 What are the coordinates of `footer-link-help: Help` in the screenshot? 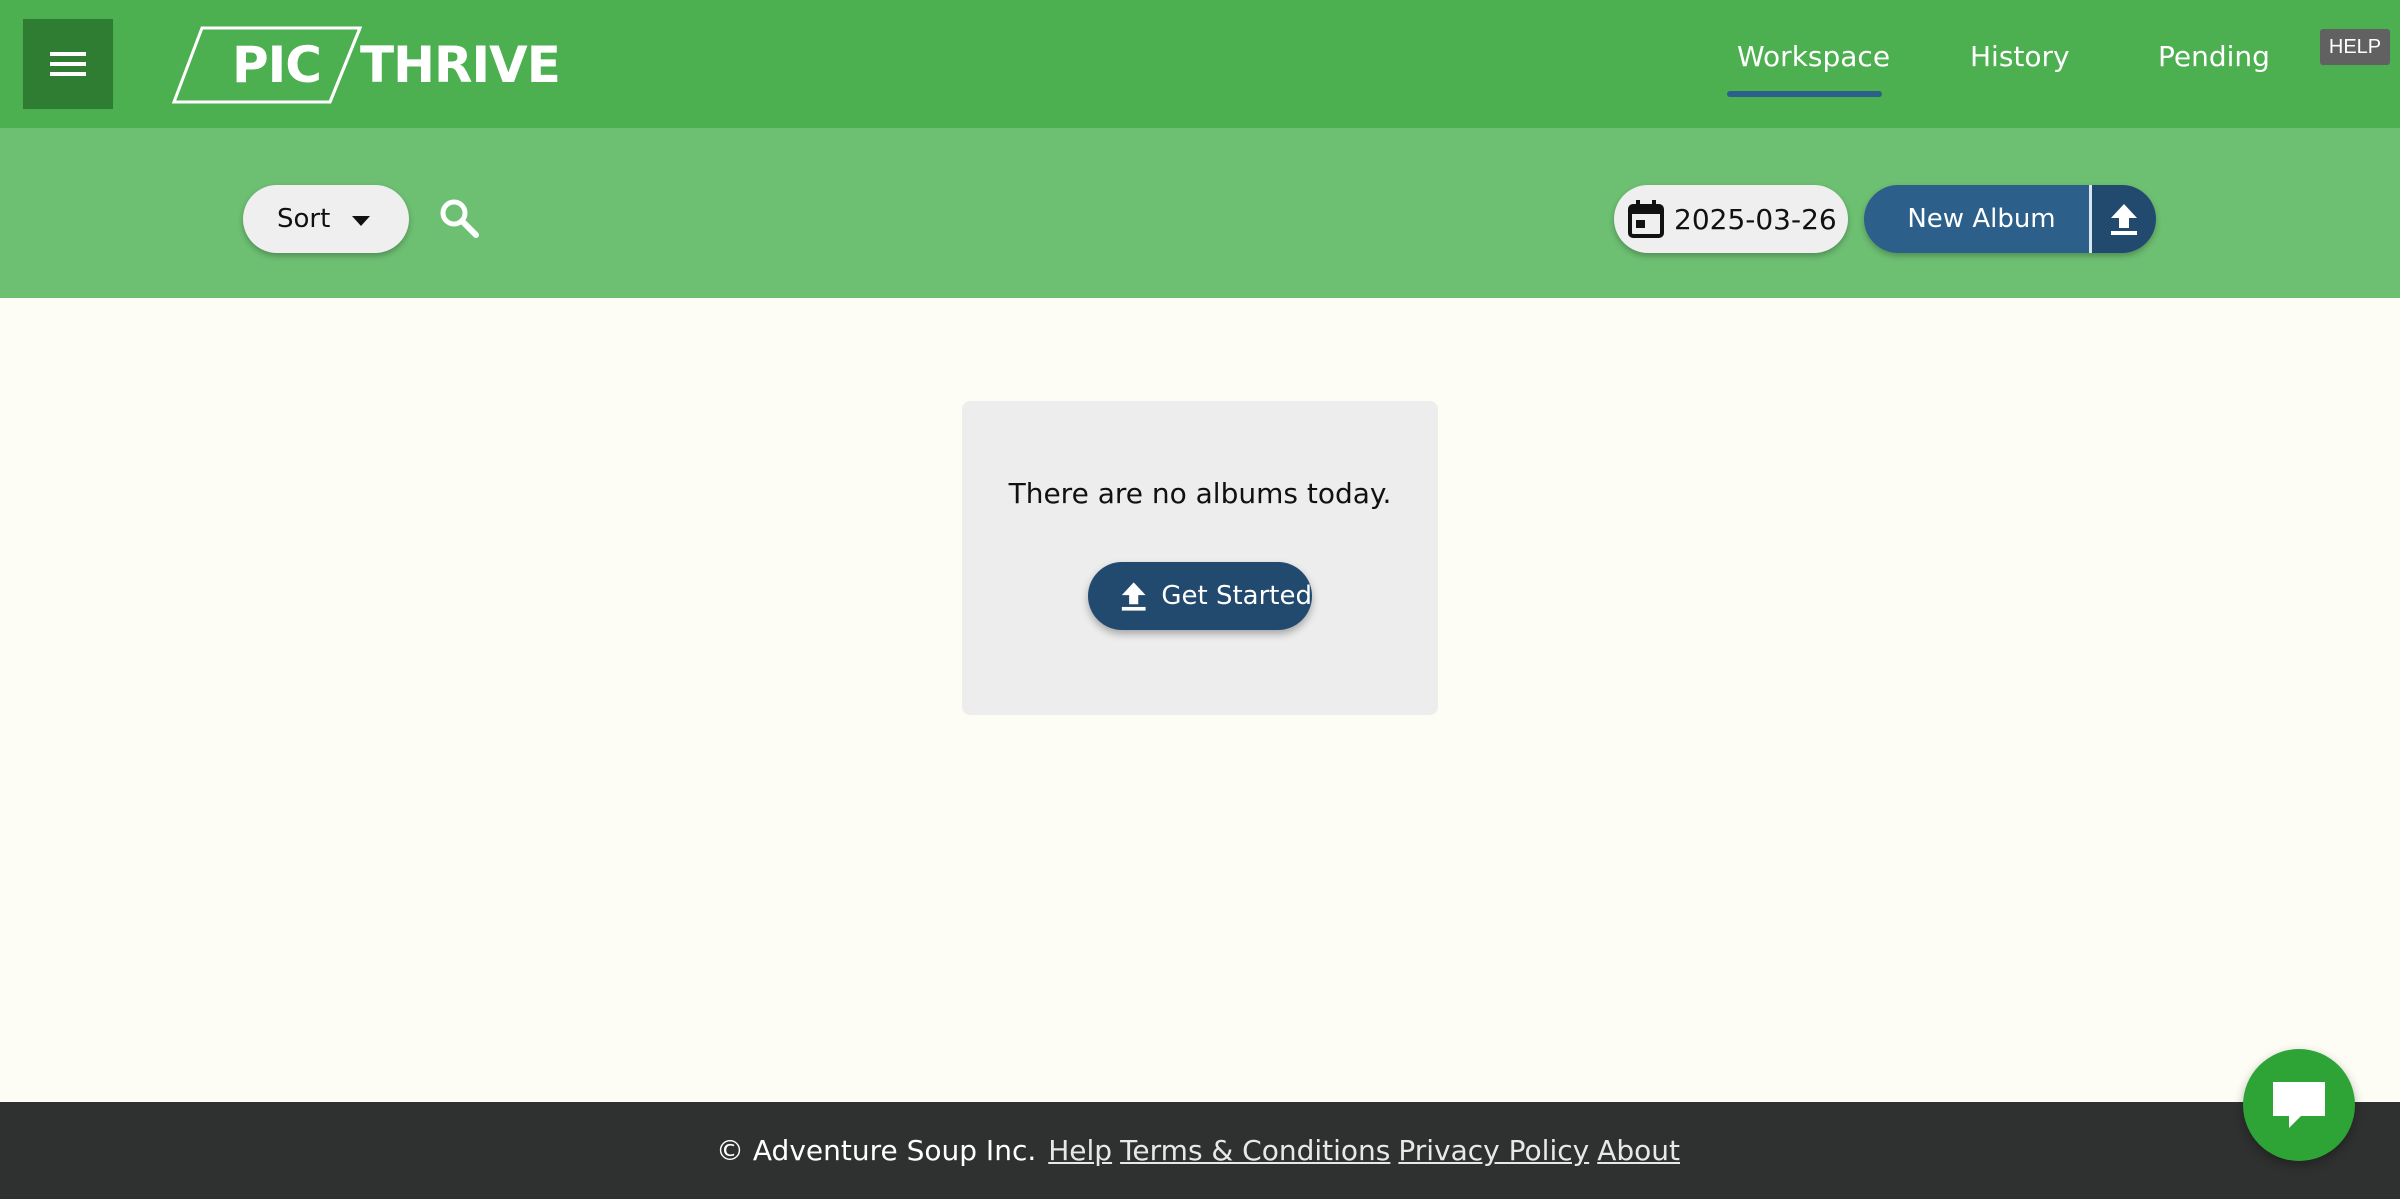 It's located at (1080, 1150).